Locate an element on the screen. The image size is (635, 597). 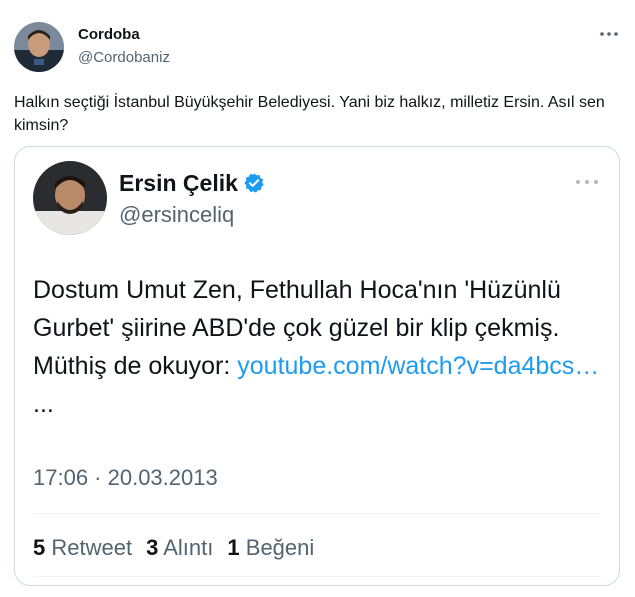
engagement-stats: 5 Retweet 3 Alıntı 1 Beğeni is located at coordinates (173, 548).